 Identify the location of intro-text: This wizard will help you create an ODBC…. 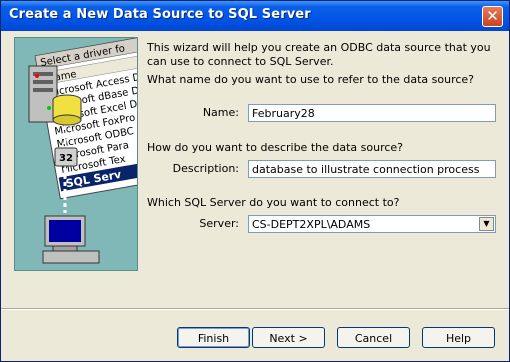
(319, 54).